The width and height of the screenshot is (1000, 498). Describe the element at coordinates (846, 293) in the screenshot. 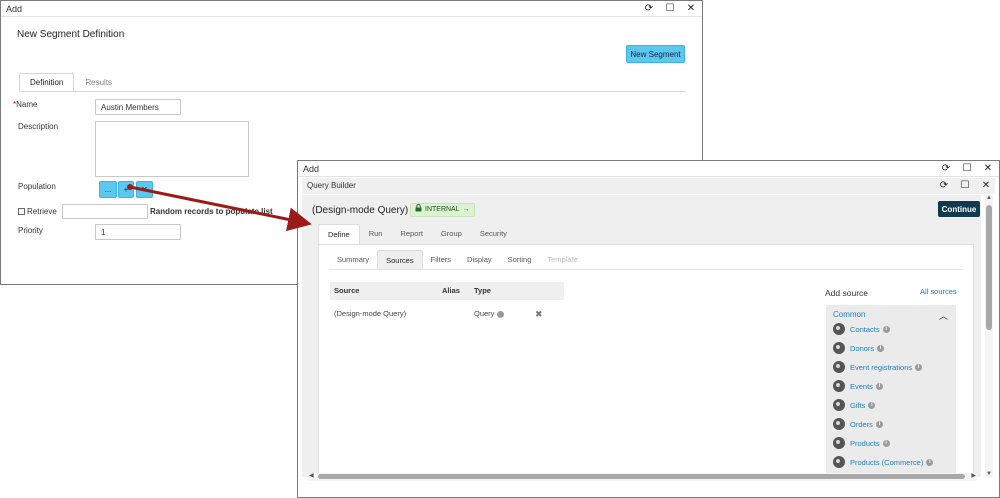

I see `add-source-label: Add source` at that location.